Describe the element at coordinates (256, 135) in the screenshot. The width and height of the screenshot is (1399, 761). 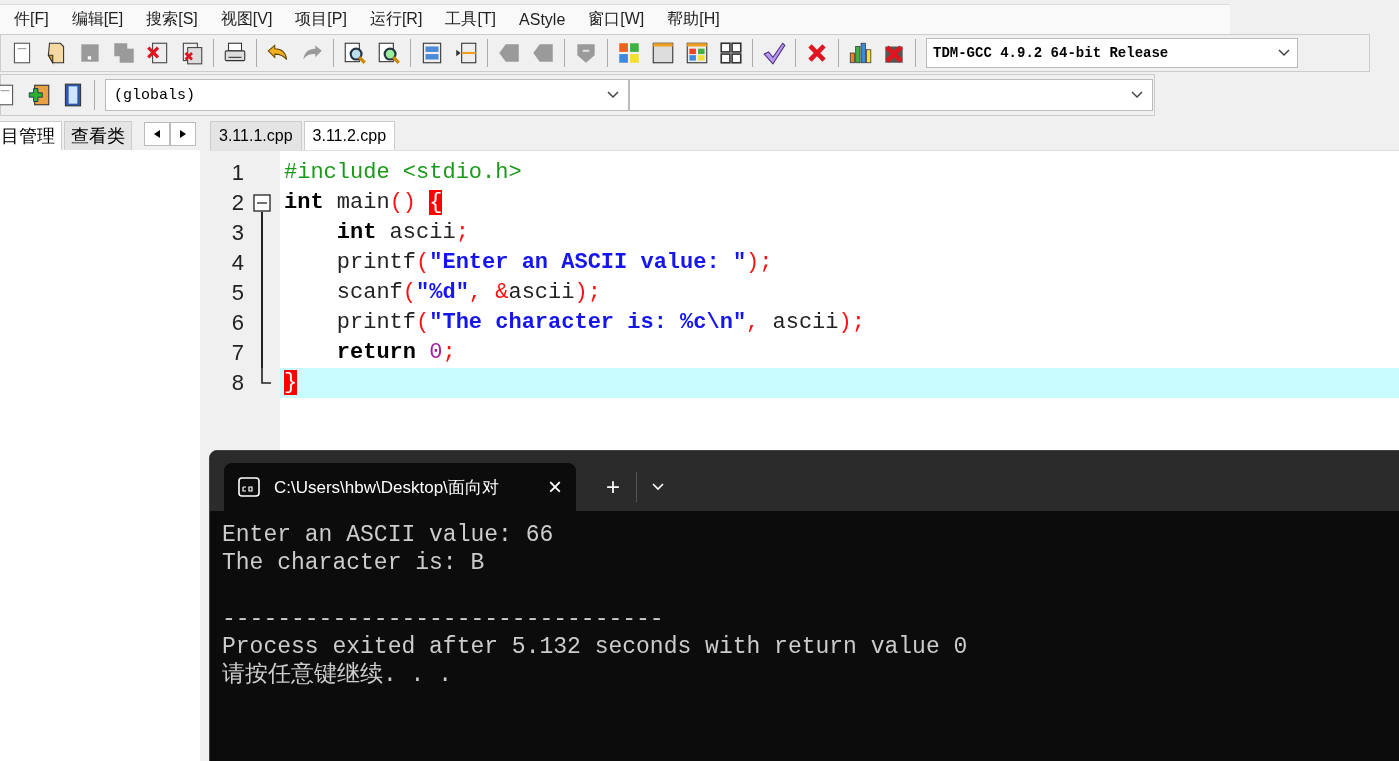
I see `file-tab: 3.11.1.cpp` at that location.